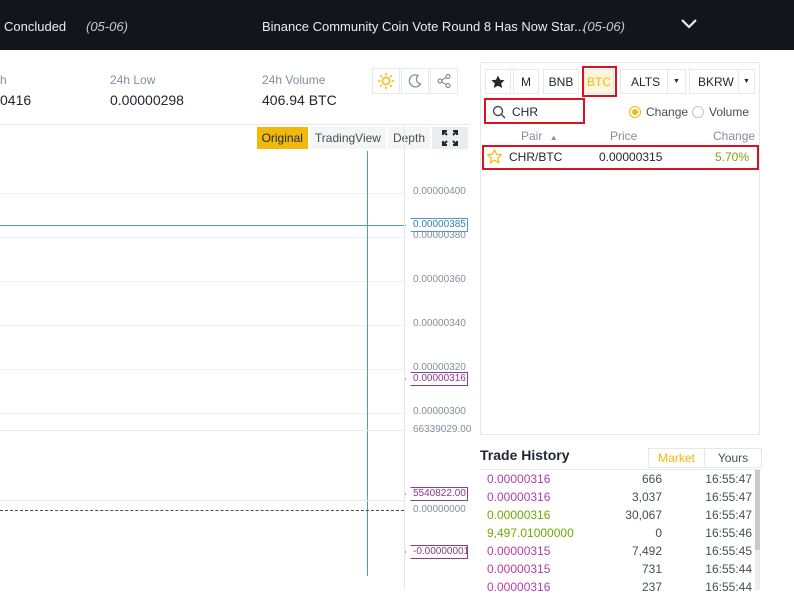 The image size is (794, 598). Describe the element at coordinates (651, 587) in the screenshot. I see `trade-amount: 237` at that location.